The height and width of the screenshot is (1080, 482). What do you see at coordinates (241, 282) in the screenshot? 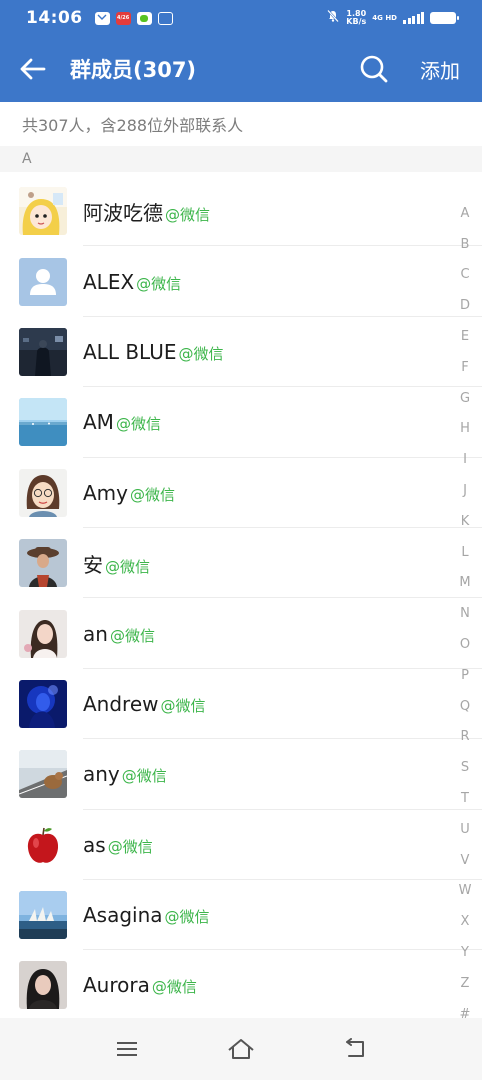
I see `member-row: ALEX @微信` at bounding box center [241, 282].